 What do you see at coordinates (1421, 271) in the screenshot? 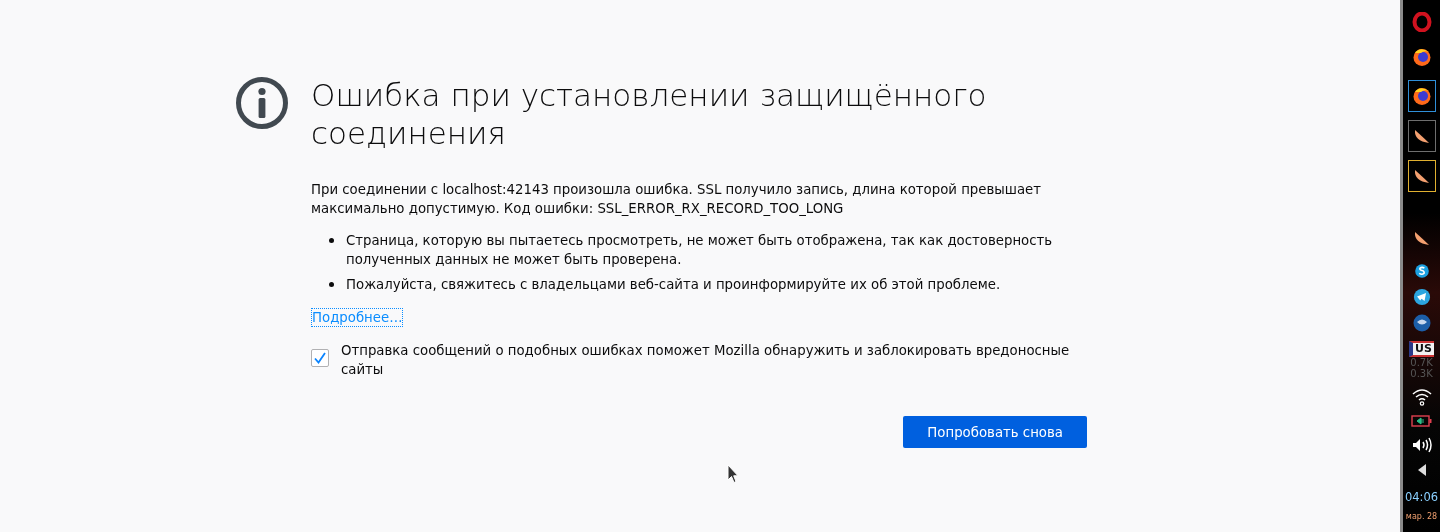
I see `skype-icon` at bounding box center [1421, 271].